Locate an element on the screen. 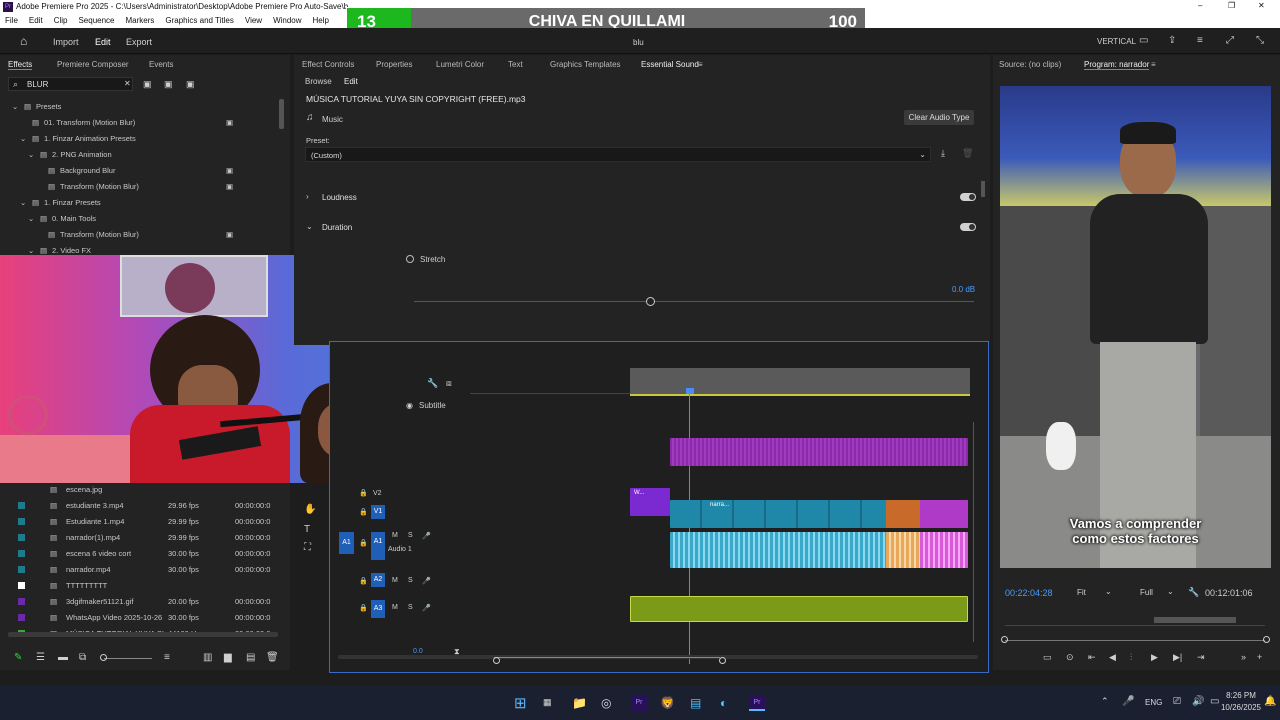 Image resolution: width=1280 pixels, height=720 pixels. fit-dropdown: Fit is located at coordinates (1081, 592).